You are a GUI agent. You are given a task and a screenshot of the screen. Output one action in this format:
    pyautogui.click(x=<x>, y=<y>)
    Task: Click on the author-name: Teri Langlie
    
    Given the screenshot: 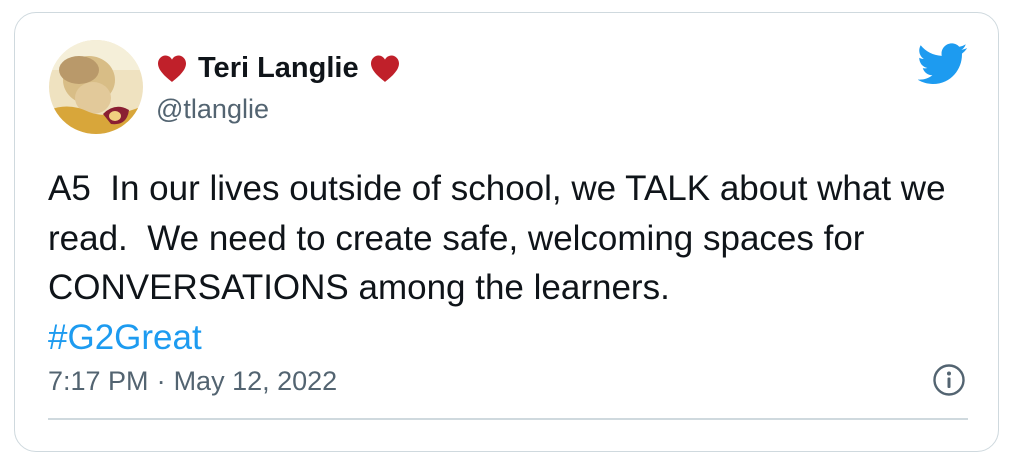 What is the action you would take?
    pyautogui.click(x=278, y=68)
    